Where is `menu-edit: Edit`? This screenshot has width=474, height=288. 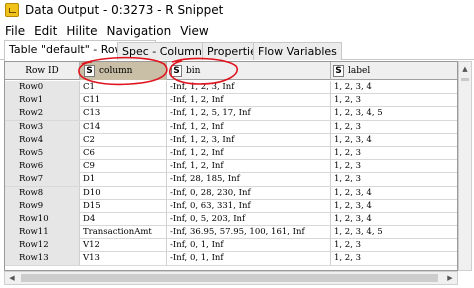
menu-edit: Edit is located at coordinates (45, 31).